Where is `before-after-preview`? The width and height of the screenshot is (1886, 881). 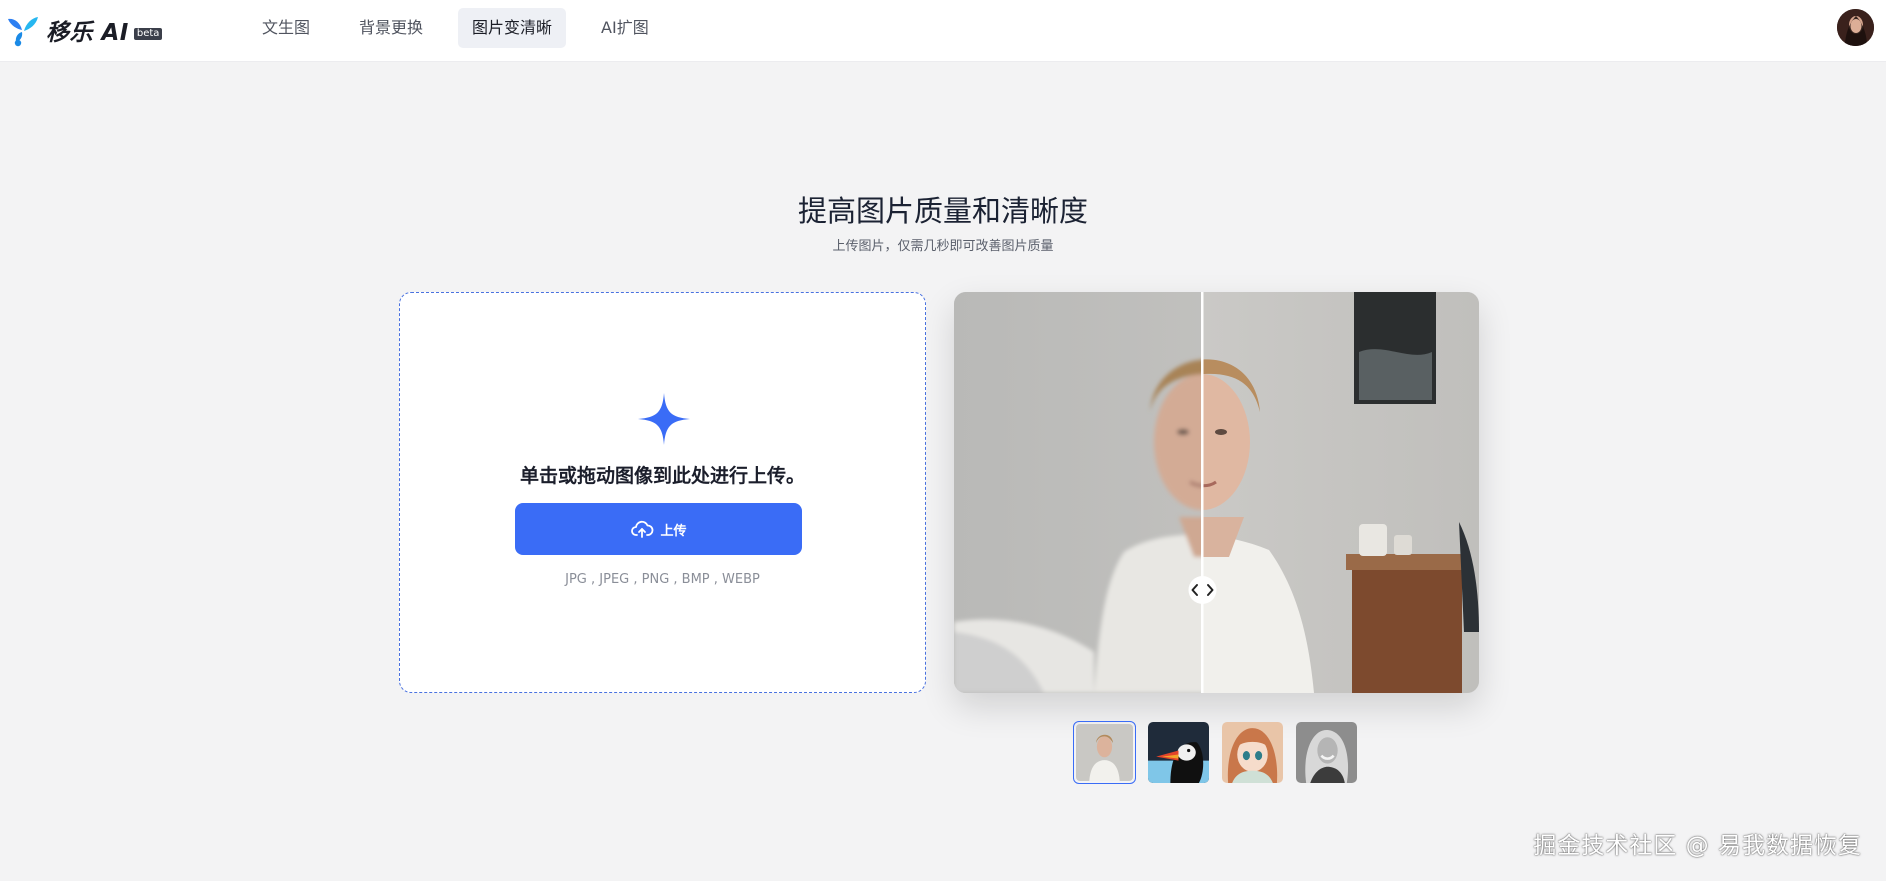
before-after-preview is located at coordinates (1216, 492).